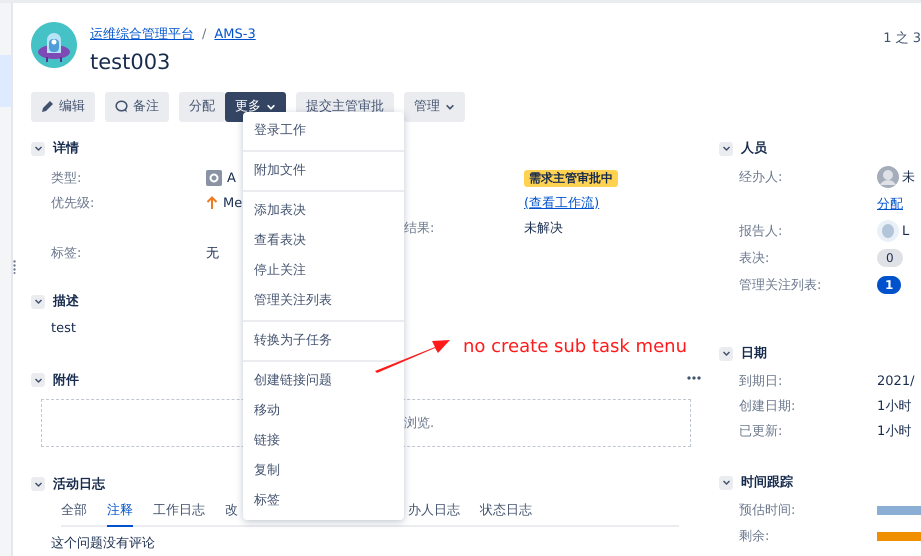 The width and height of the screenshot is (921, 556). What do you see at coordinates (64, 329) in the screenshot?
I see `description-text: test` at bounding box center [64, 329].